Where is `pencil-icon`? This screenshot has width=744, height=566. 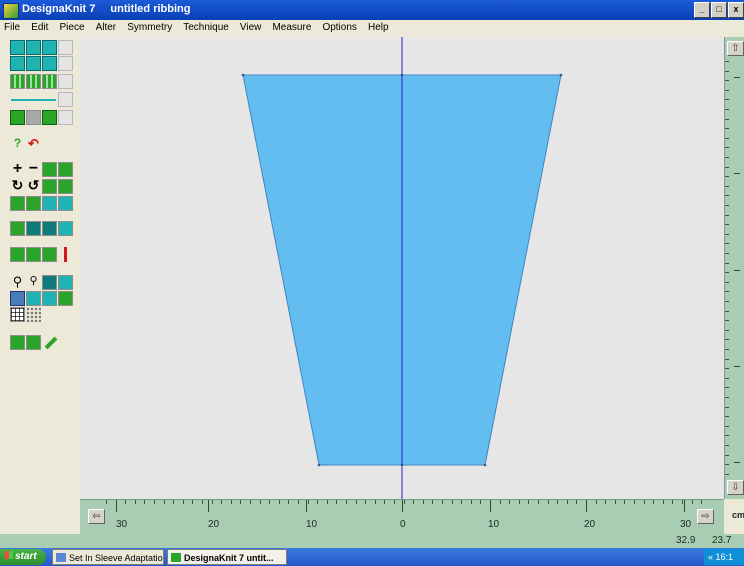
pencil-icon is located at coordinates (50, 342).